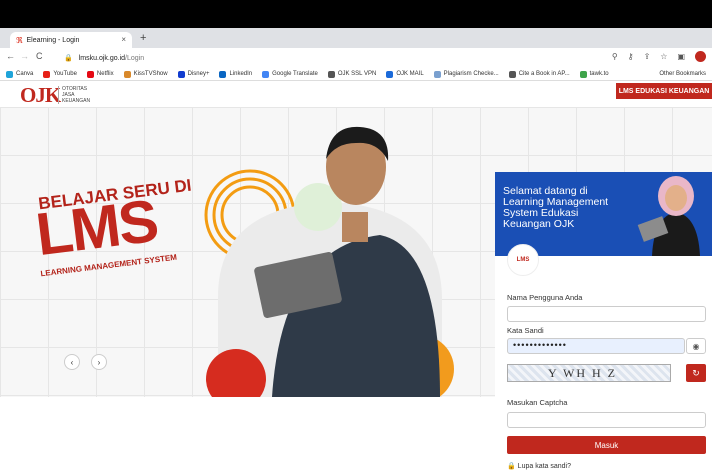  What do you see at coordinates (19, 40) in the screenshot?
I see `ojk-favicon-icon: ℜ` at bounding box center [19, 40].